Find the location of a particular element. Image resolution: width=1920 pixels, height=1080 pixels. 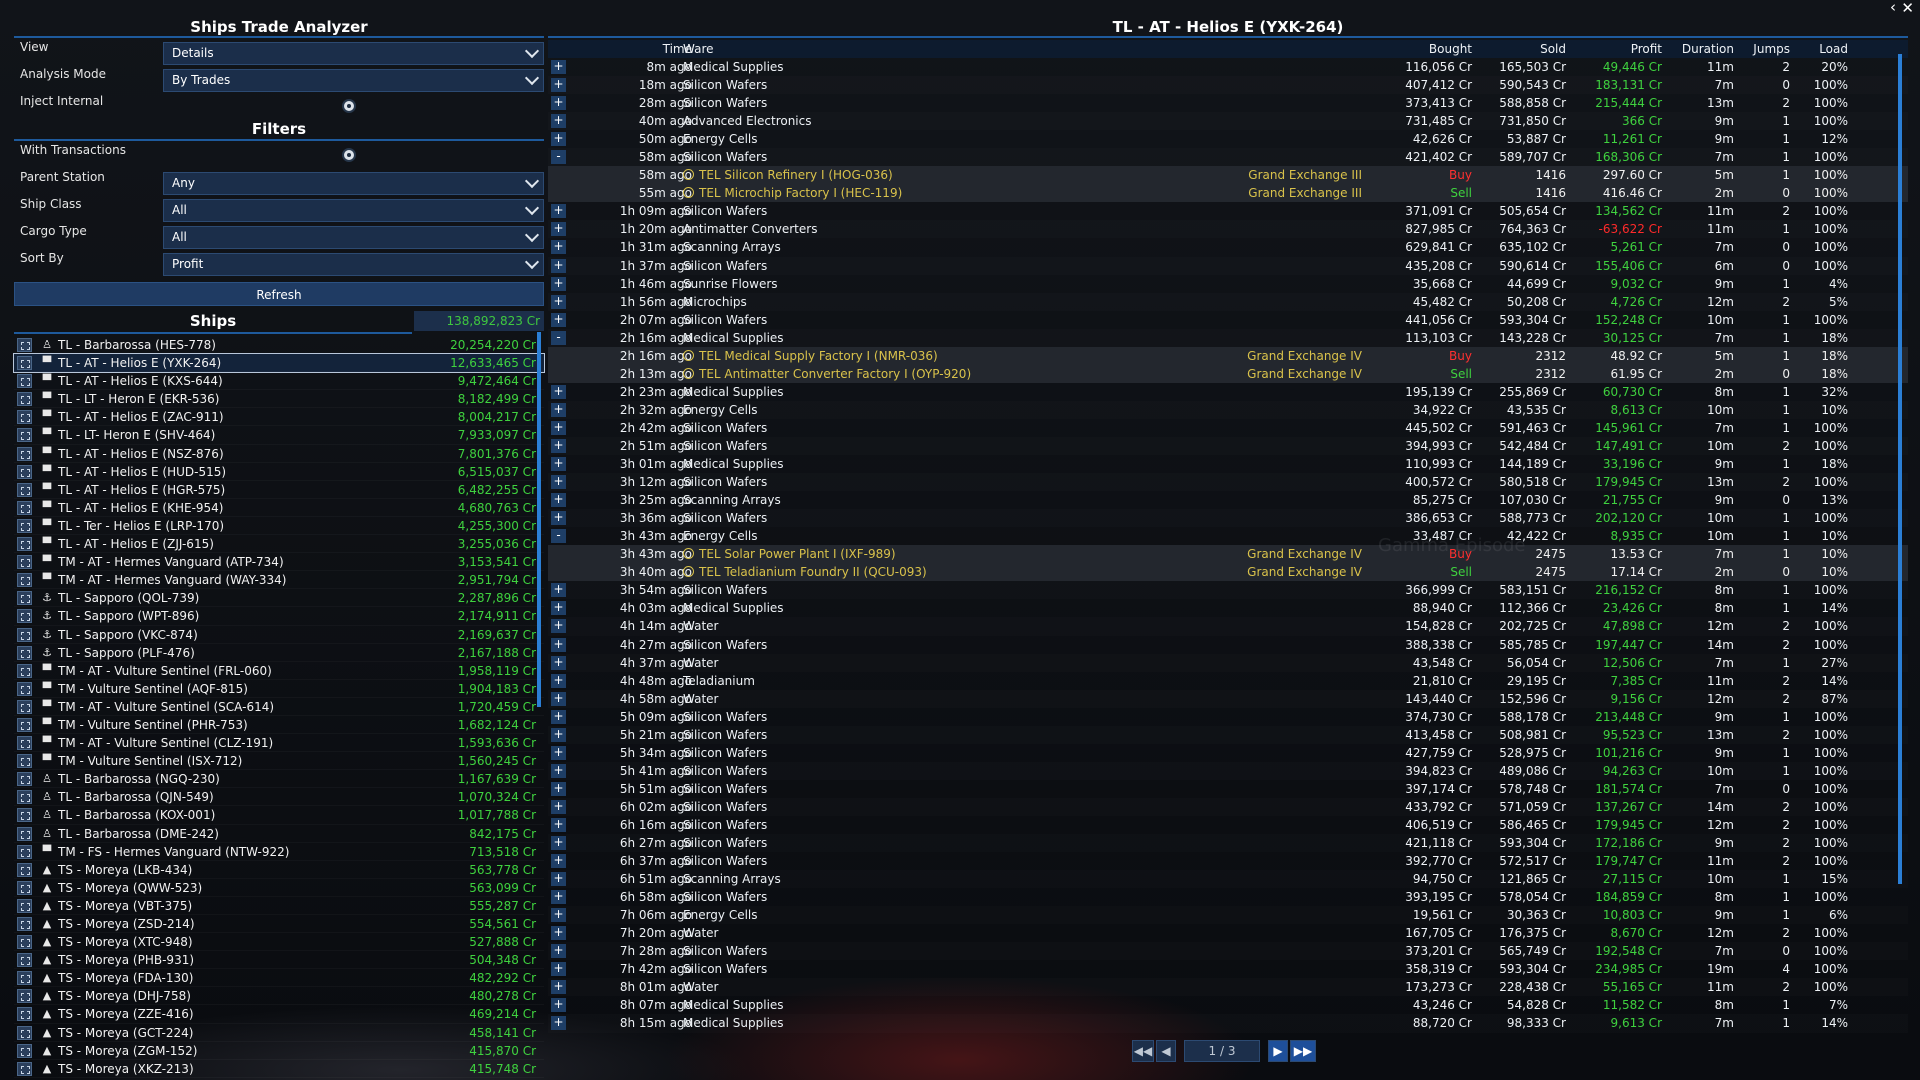

ship-row: ▲ TS - Moreya (XKZ-213) 415,748 Cr is located at coordinates (279, 1069).